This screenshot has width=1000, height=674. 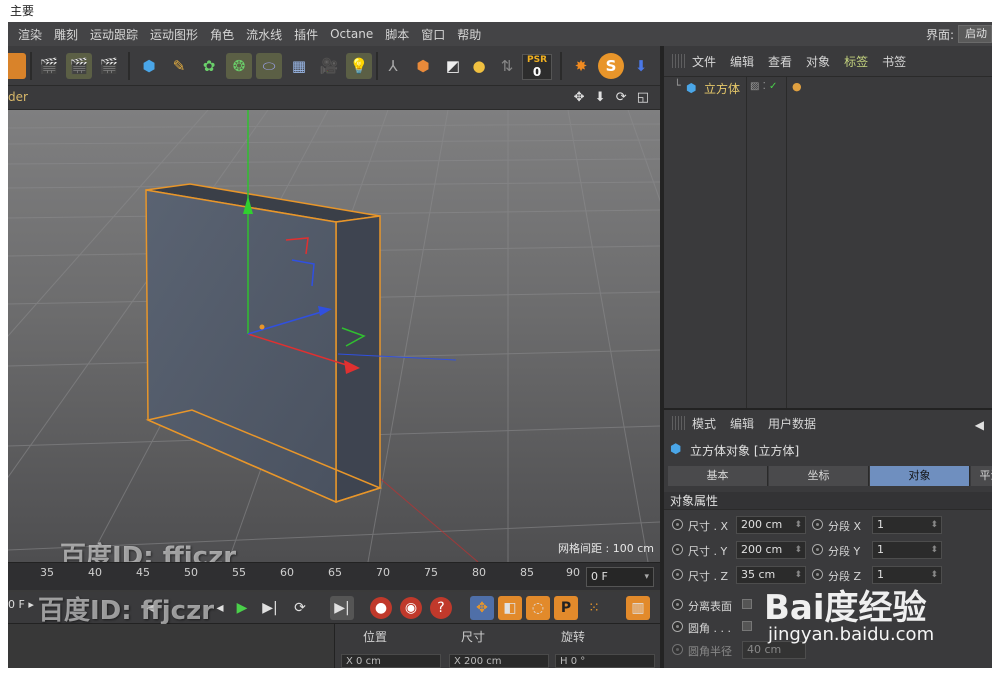 I want to click on model-mode-icon: ⬢, so click(x=423, y=66).